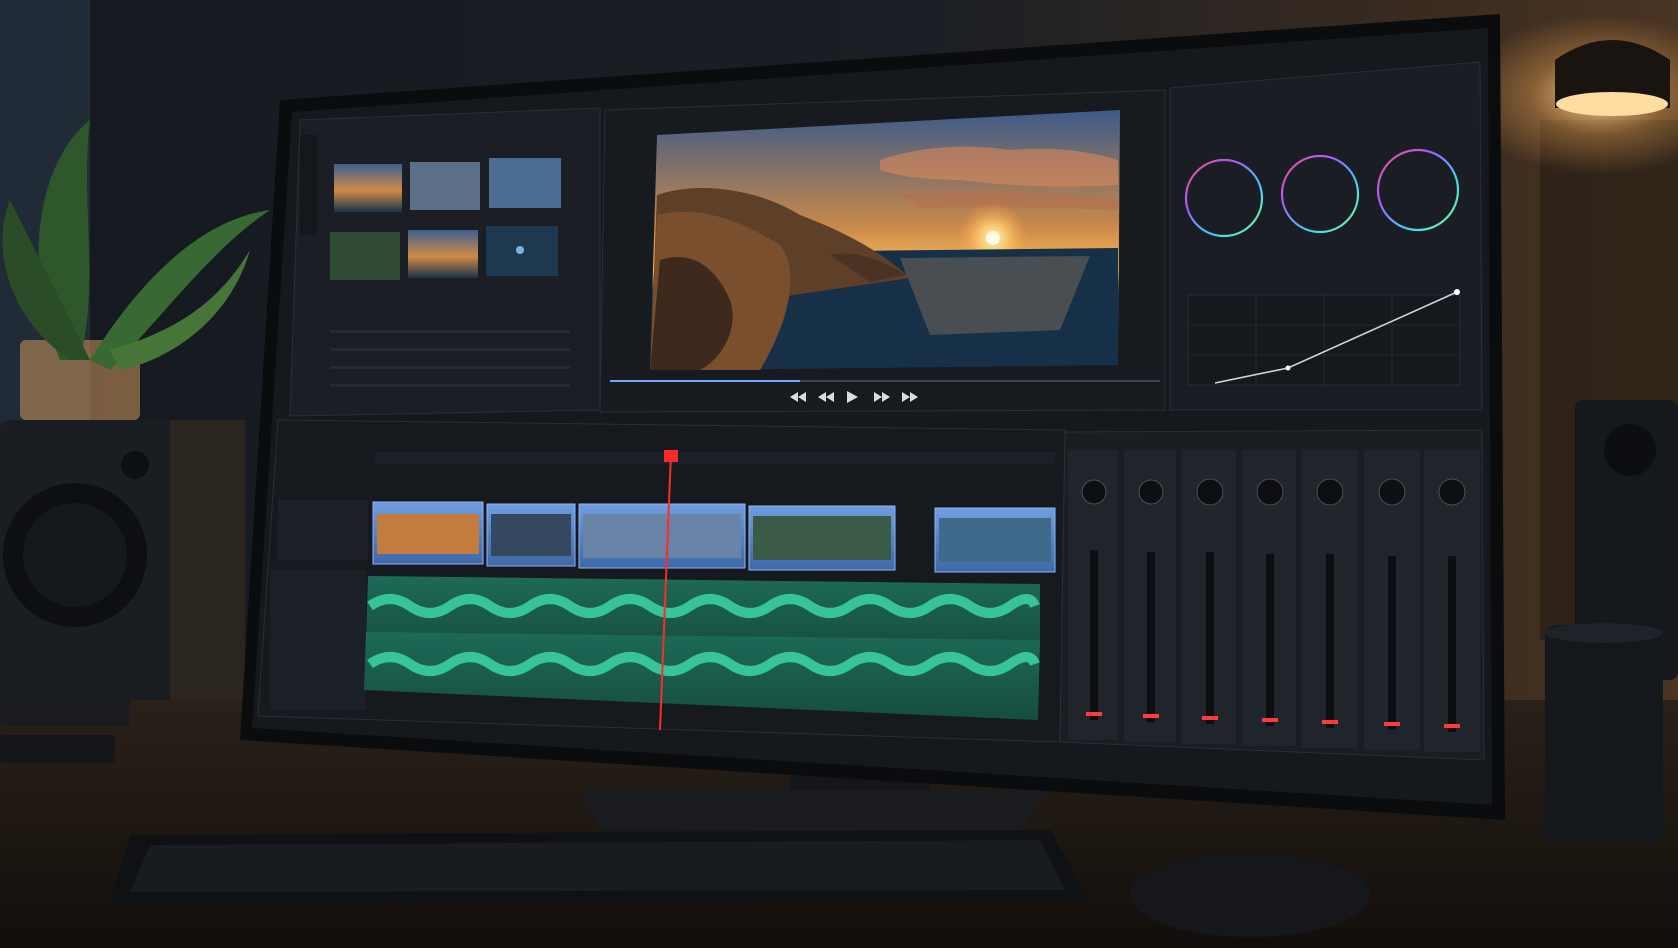  I want to click on mixer-channels, so click(1274, 601).